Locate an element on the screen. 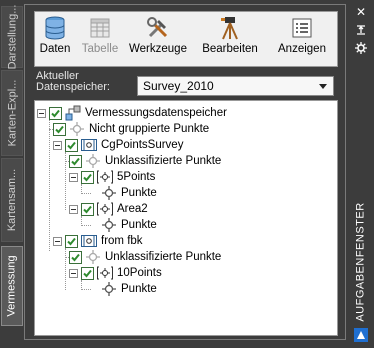  tabelle-button: Tabelle is located at coordinates (100, 39).